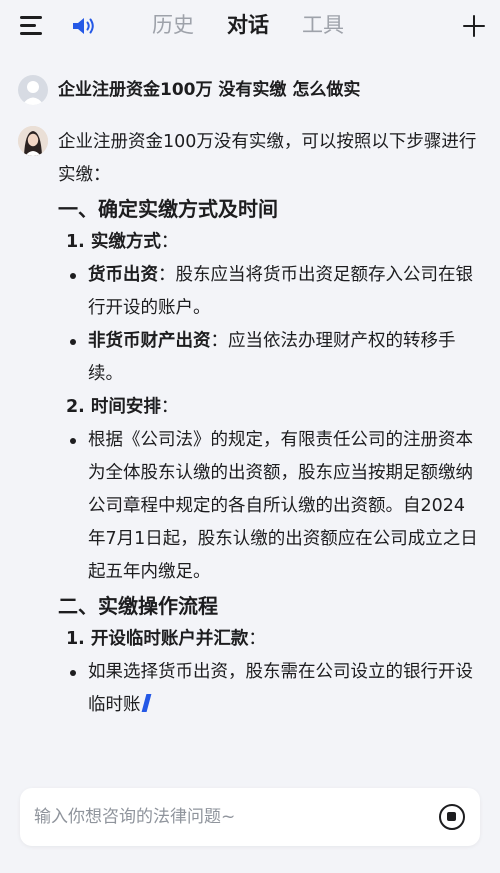  I want to click on user-silhouette-icon, so click(33, 93).